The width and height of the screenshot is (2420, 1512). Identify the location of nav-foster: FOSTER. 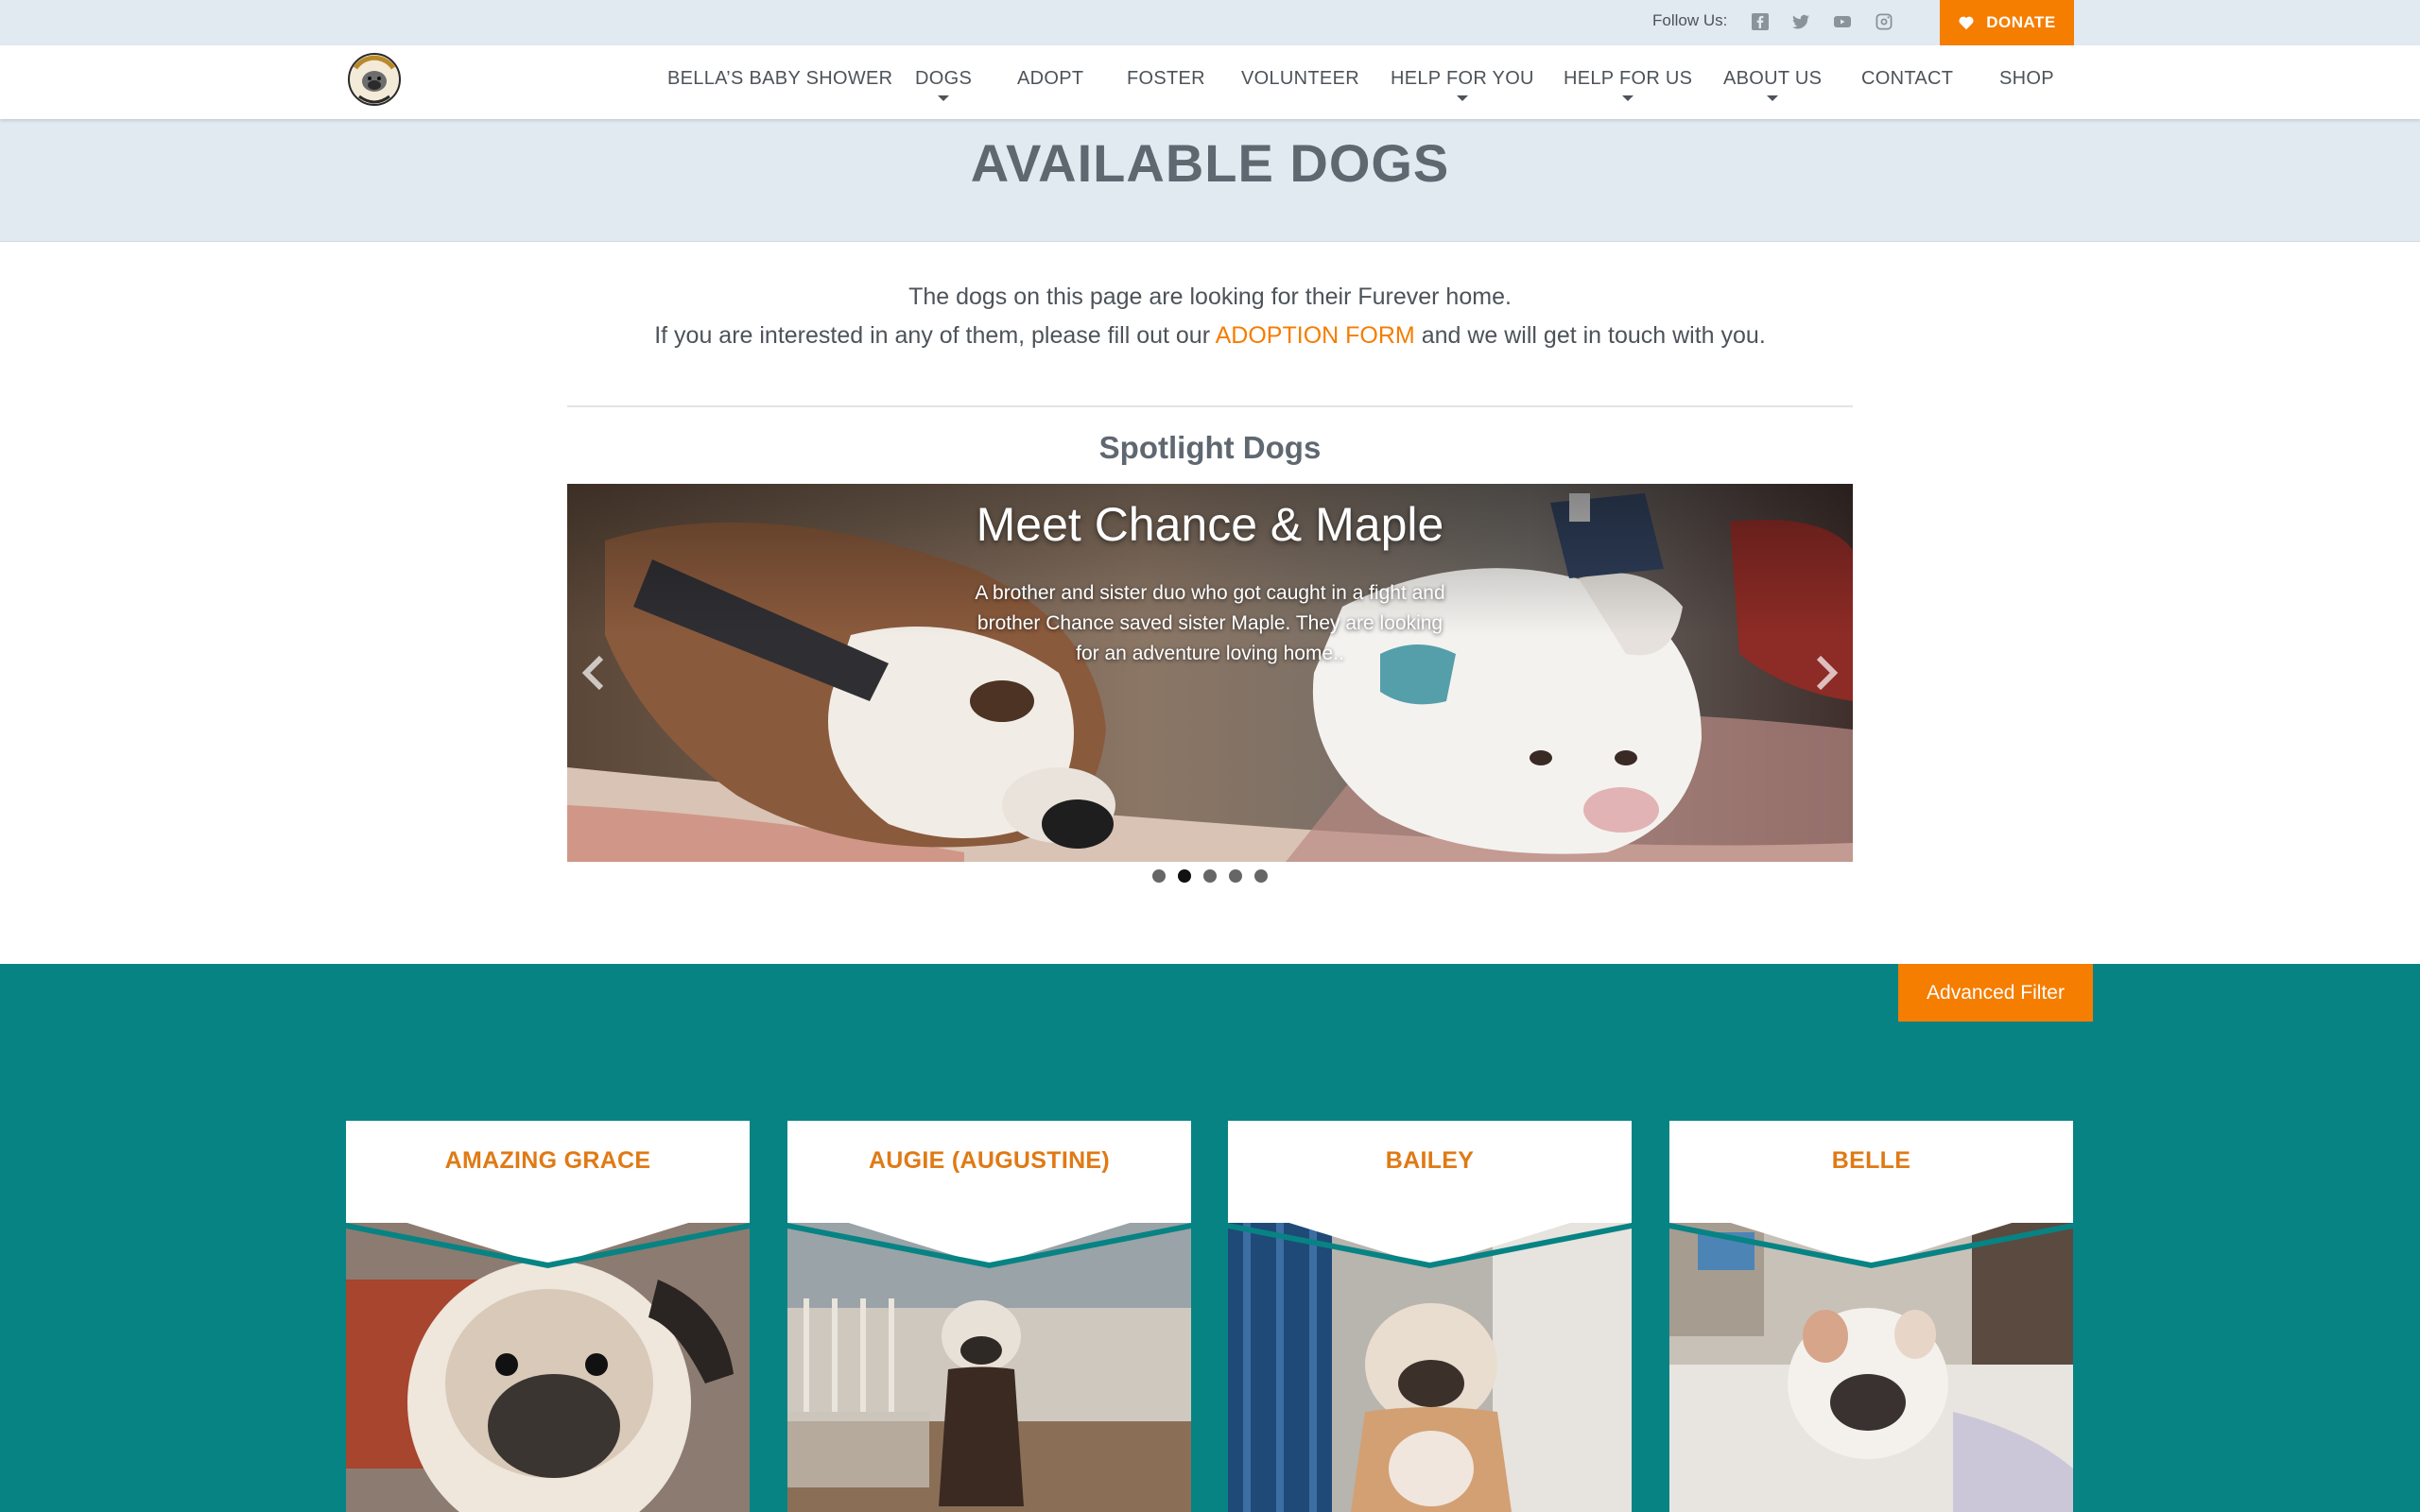
(1166, 79).